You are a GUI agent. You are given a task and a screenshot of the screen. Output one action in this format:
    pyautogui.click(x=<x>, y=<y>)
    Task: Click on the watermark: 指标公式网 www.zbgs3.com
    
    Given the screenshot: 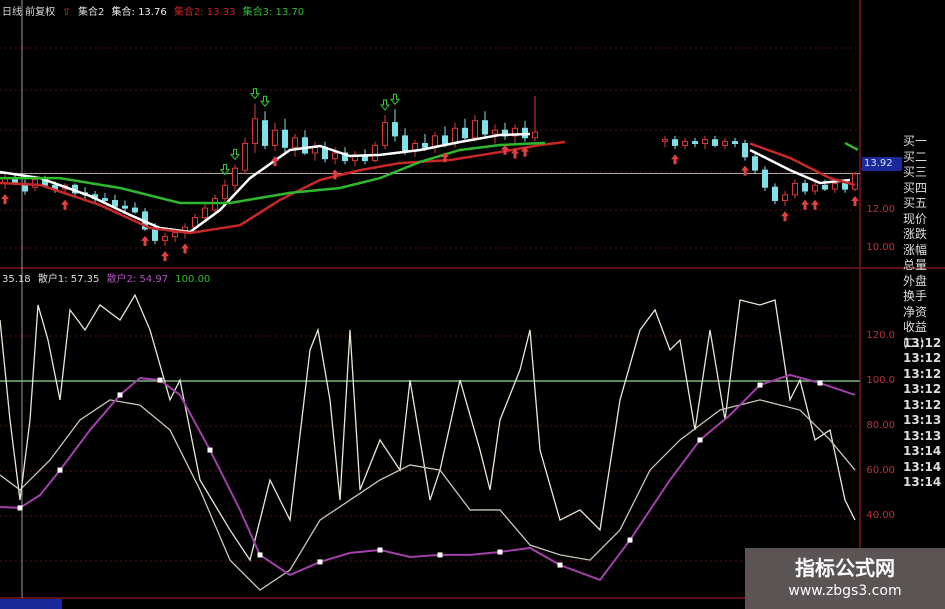 What is the action you would take?
    pyautogui.click(x=845, y=578)
    